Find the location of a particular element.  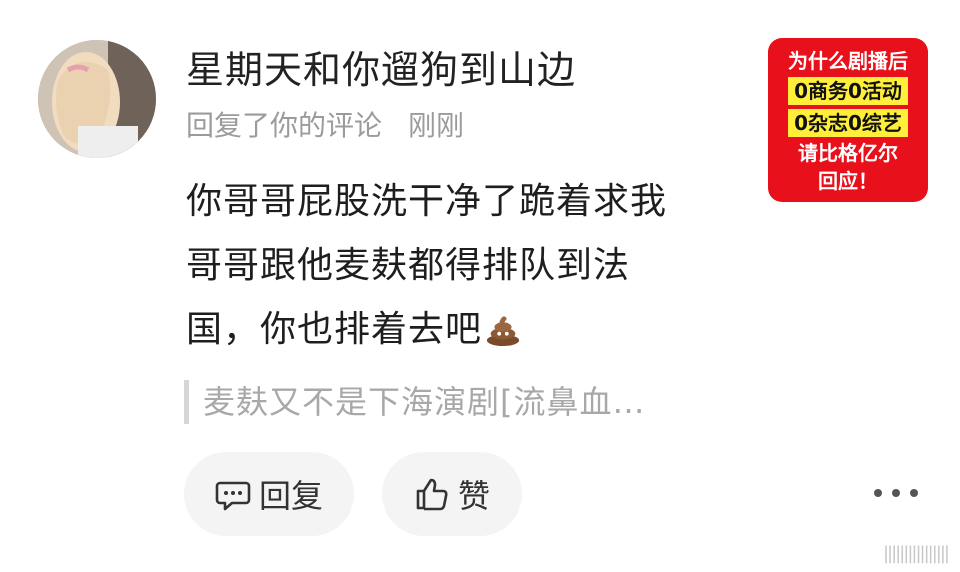

like-label: 赞 is located at coordinates (473, 496).